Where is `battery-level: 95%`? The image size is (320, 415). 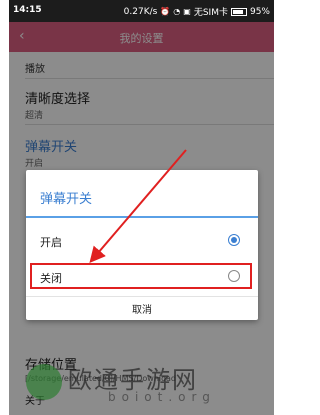 battery-level: 95% is located at coordinates (259, 11).